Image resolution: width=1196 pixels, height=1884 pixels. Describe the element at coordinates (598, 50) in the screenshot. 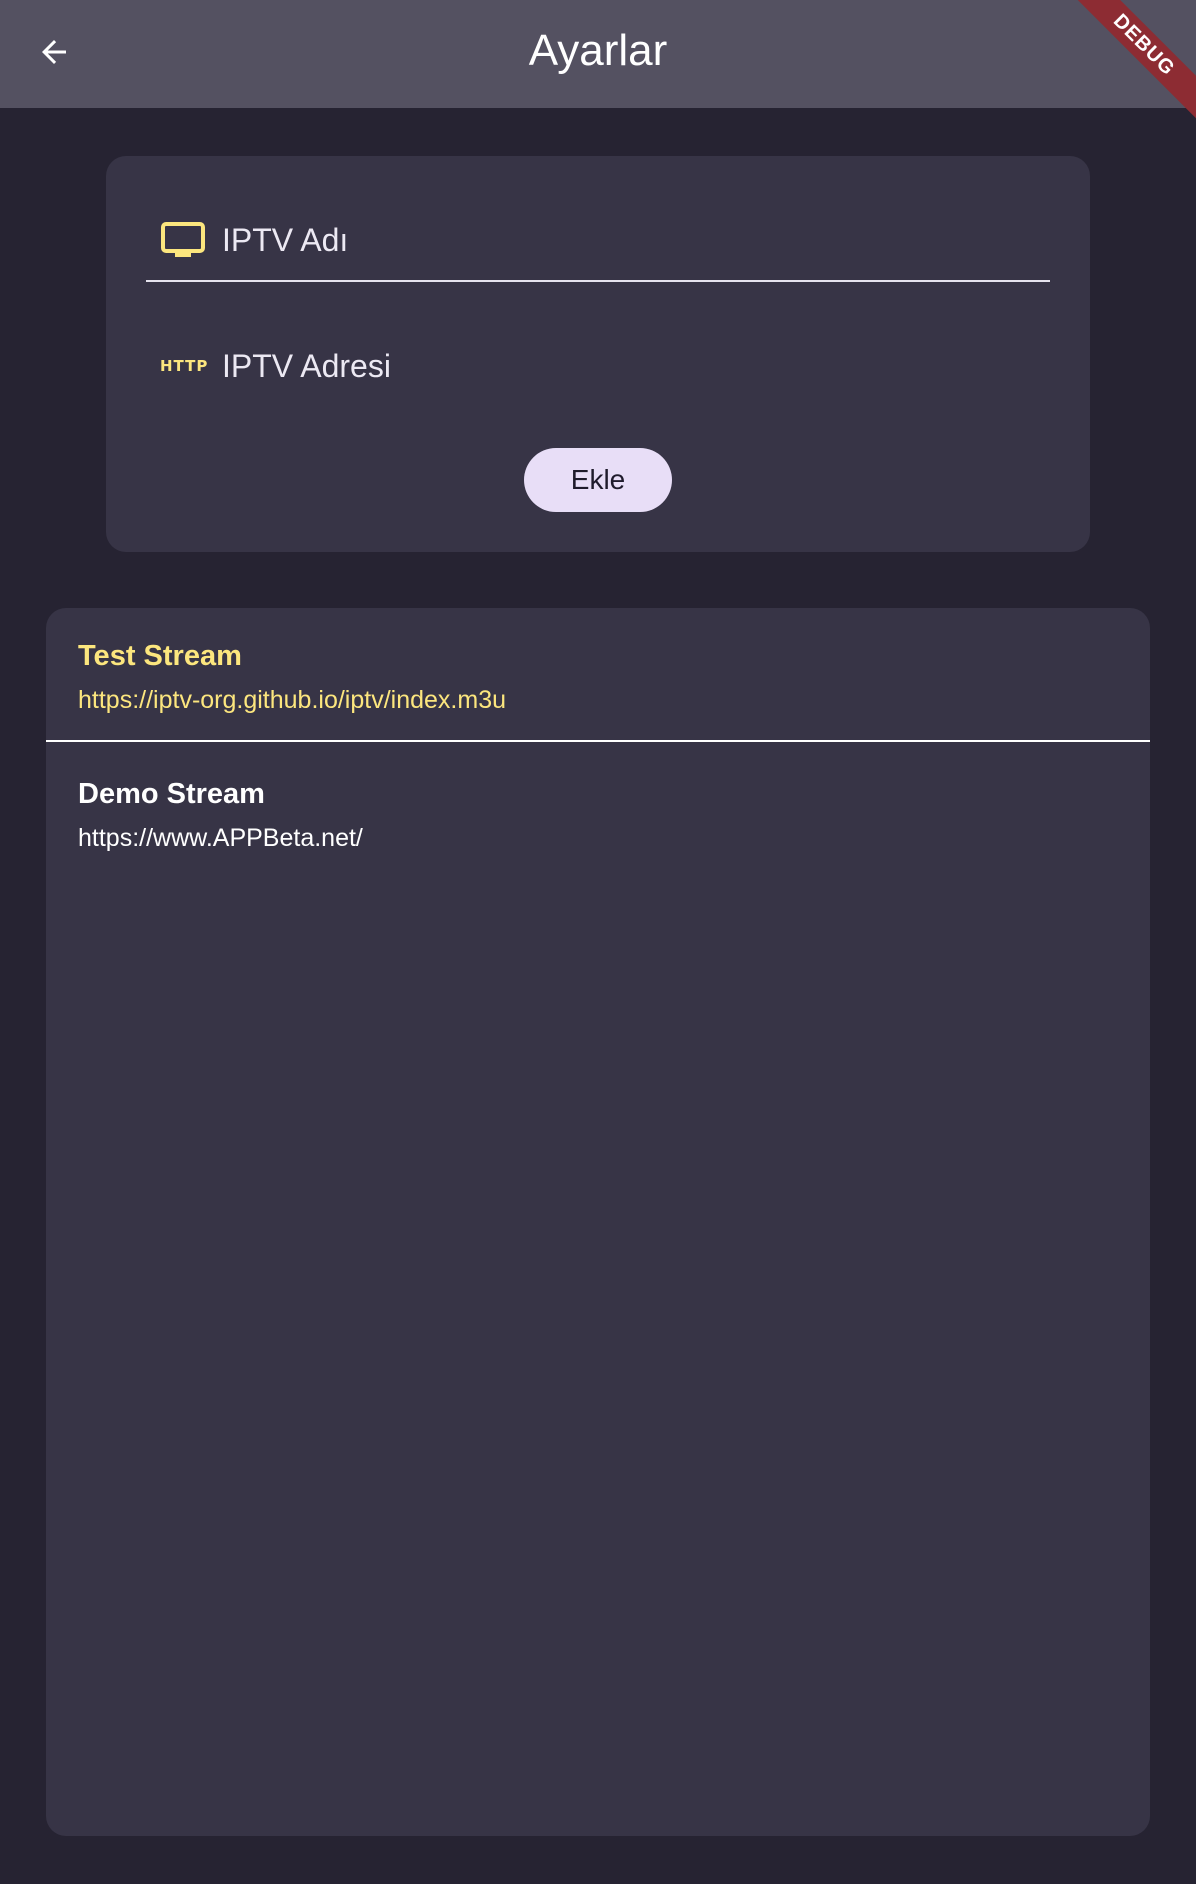

I see `page-title: Ayarlar` at that location.